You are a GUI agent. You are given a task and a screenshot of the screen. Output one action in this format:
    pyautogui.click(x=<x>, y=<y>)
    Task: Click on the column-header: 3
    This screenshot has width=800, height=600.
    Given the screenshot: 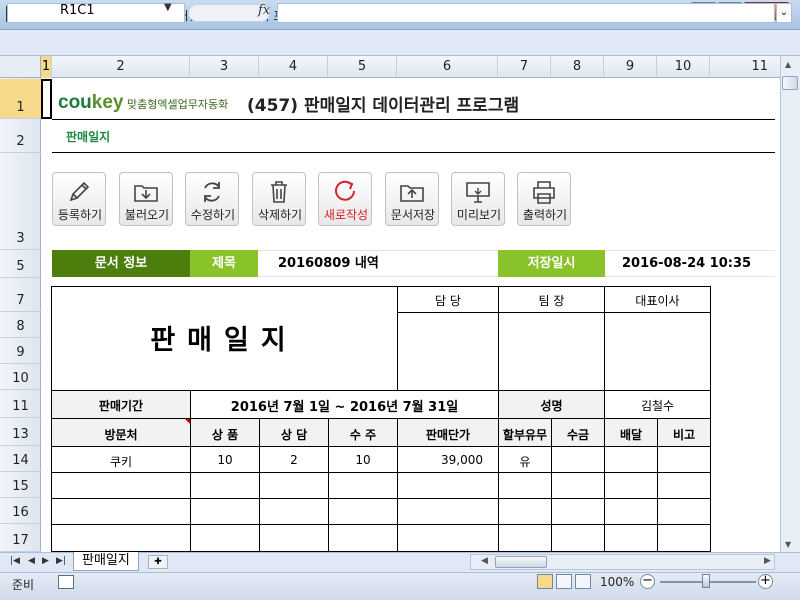 What is the action you would take?
    pyautogui.click(x=224, y=67)
    